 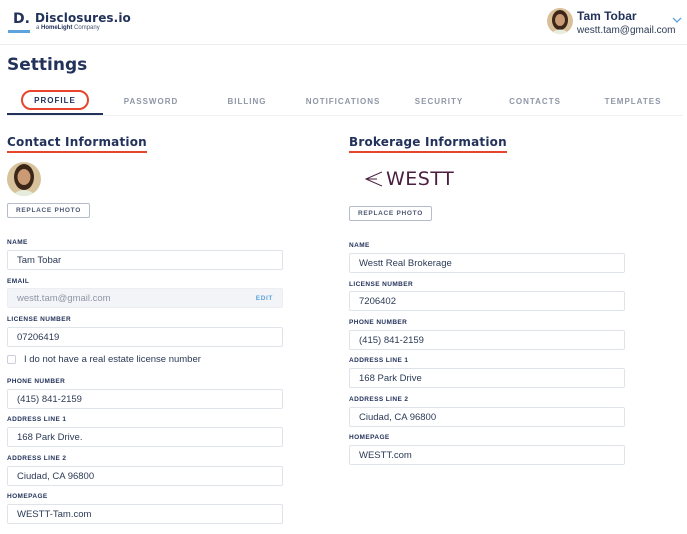 What do you see at coordinates (487, 340) in the screenshot?
I see `brokerage-phone-input: (415) 841-2159` at bounding box center [487, 340].